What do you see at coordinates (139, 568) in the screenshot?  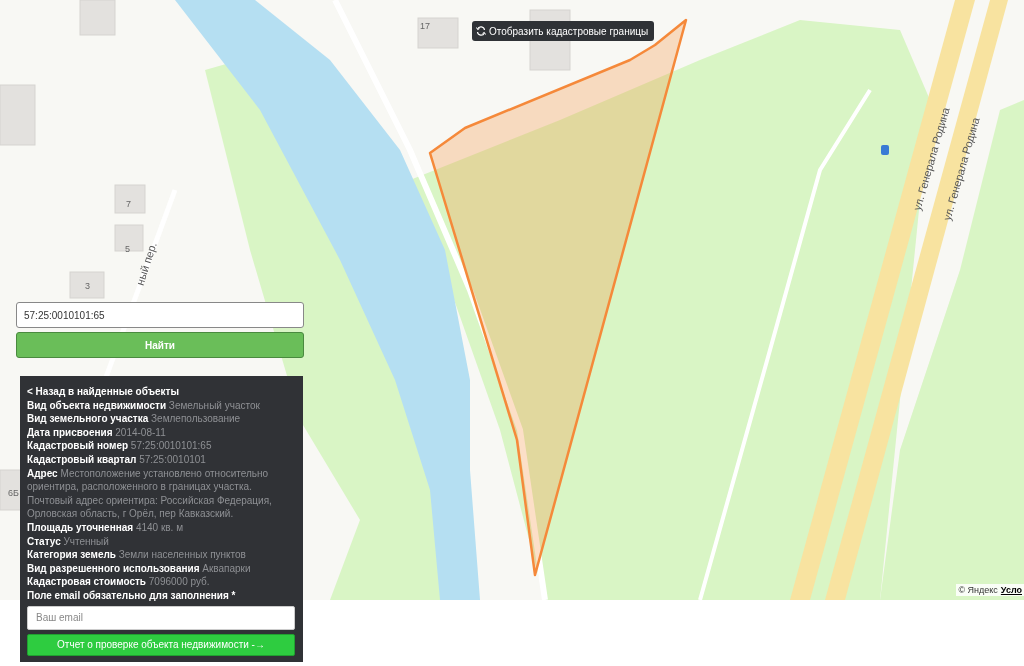 I see `detail-row-text: Вид разрешенного использования Аквапарки` at bounding box center [139, 568].